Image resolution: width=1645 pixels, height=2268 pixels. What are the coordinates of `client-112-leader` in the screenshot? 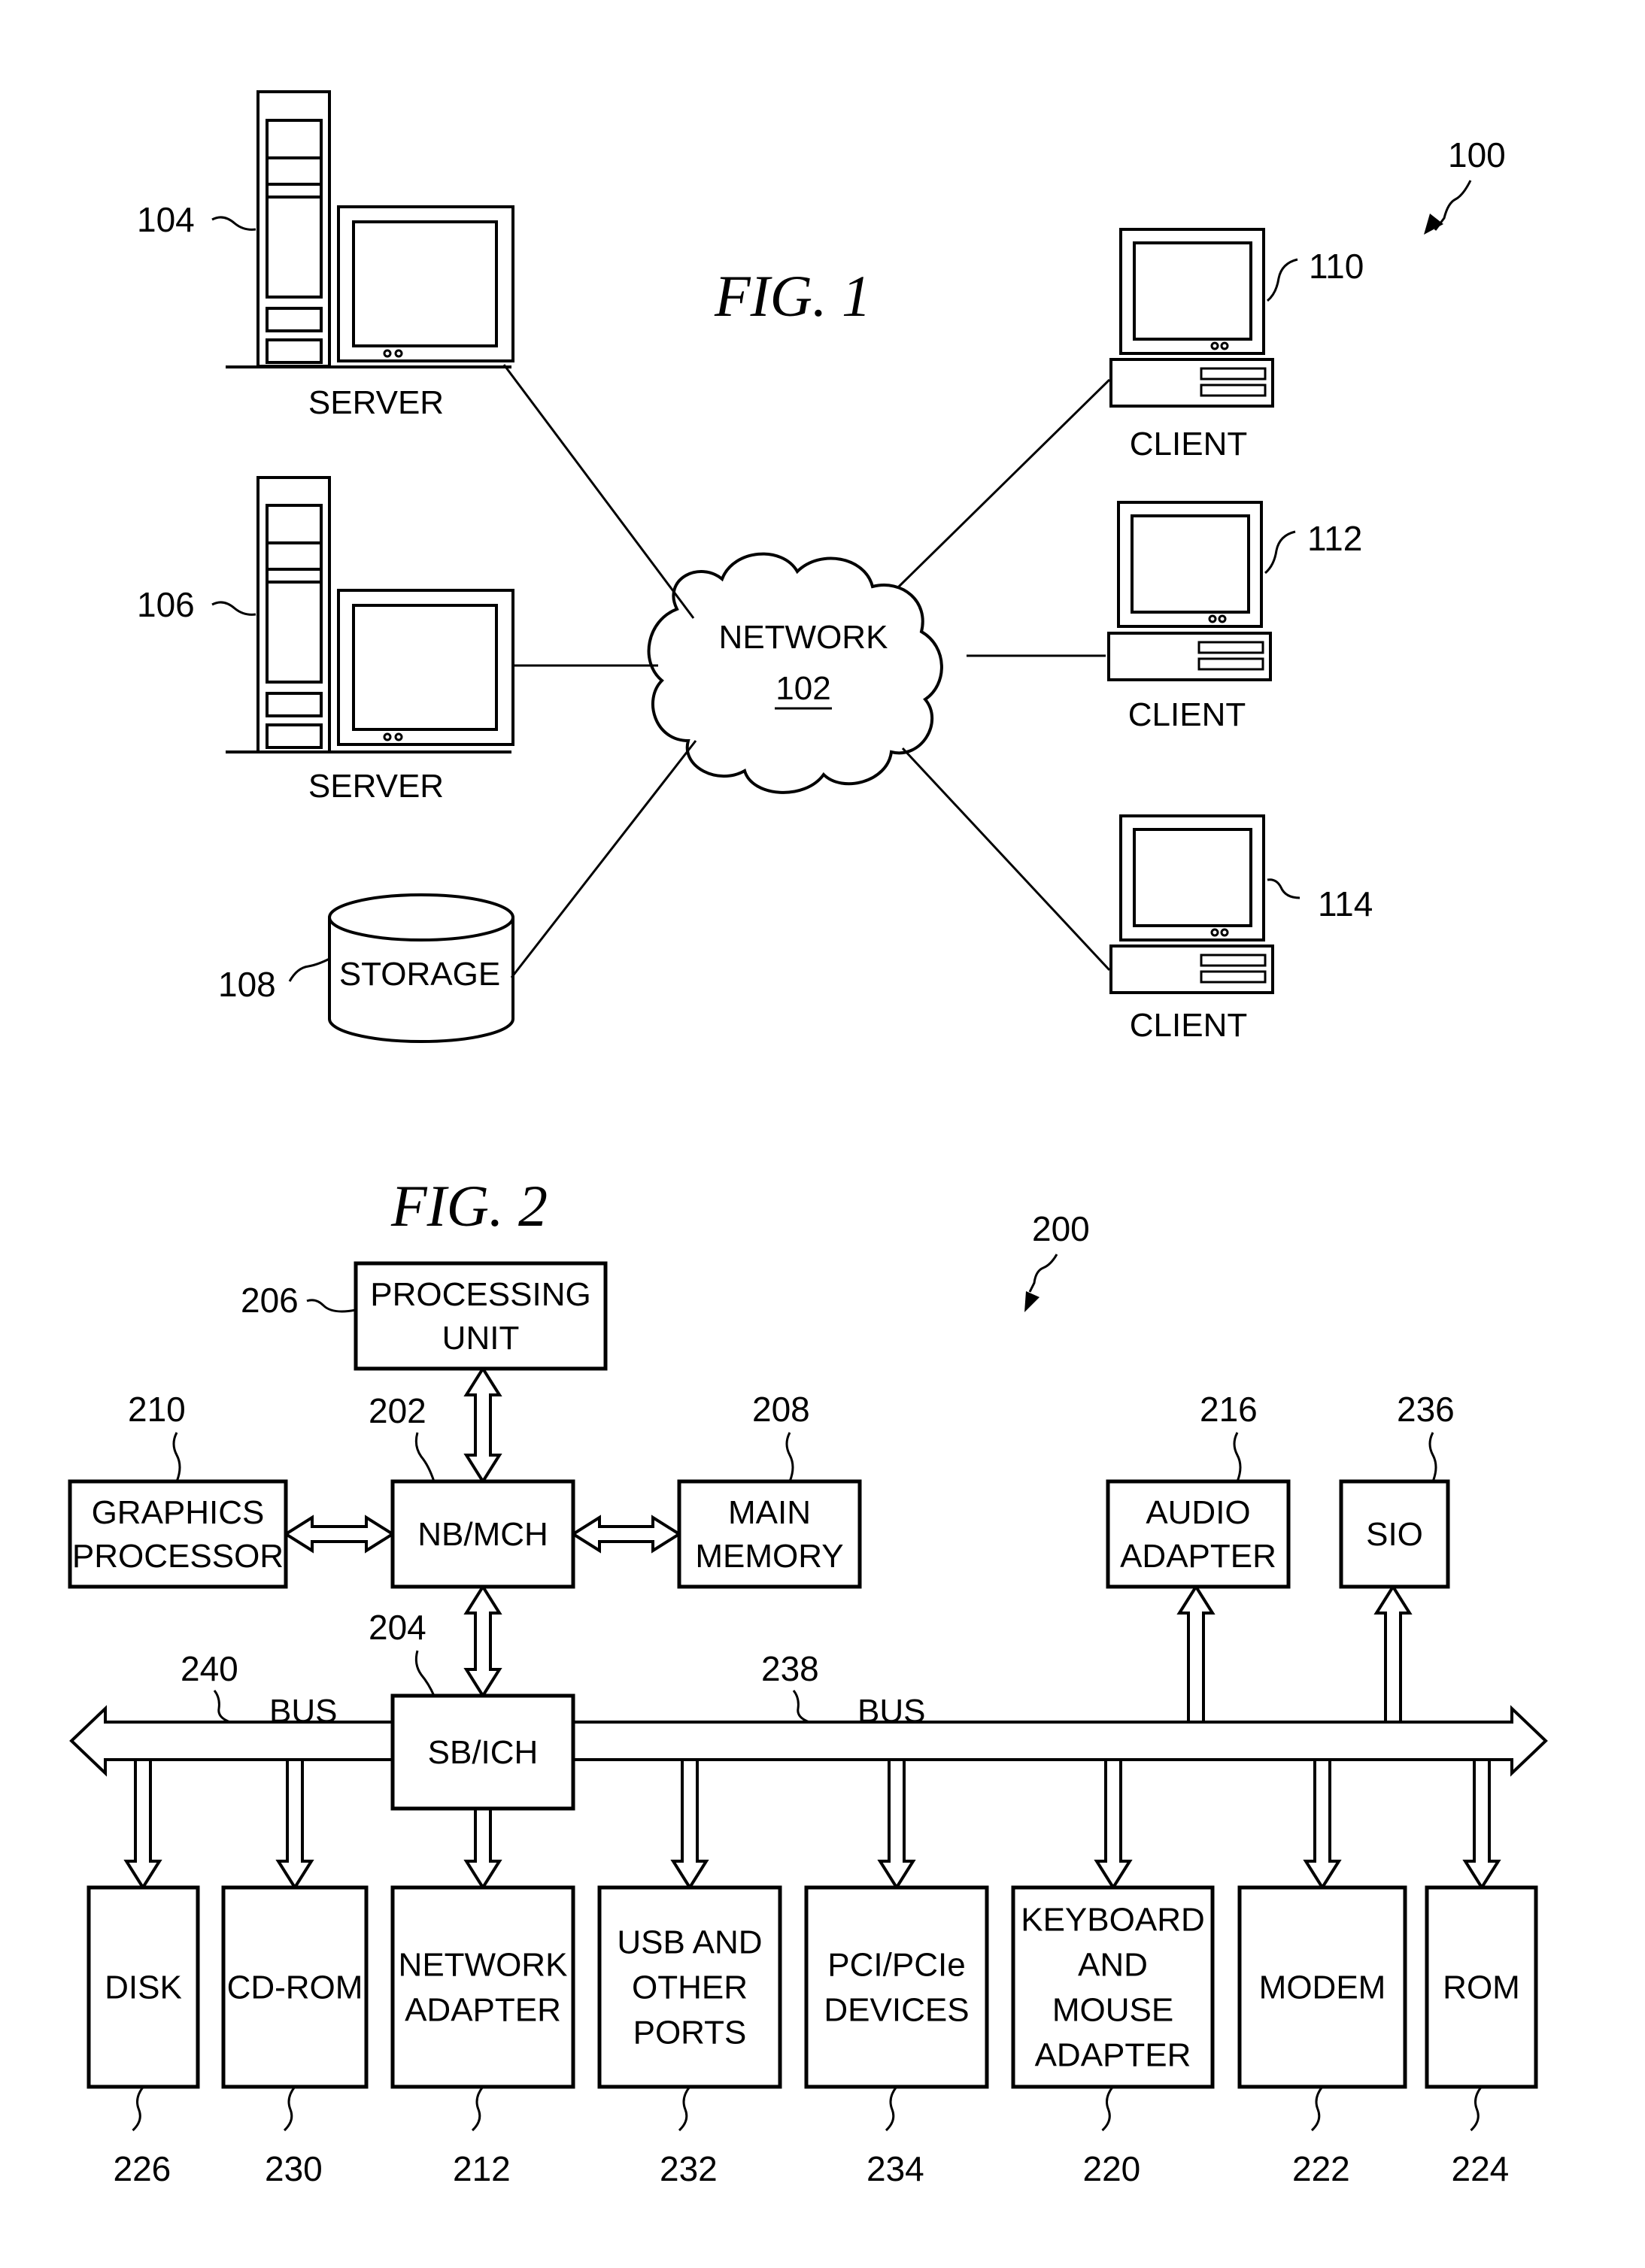 It's located at (1280, 552).